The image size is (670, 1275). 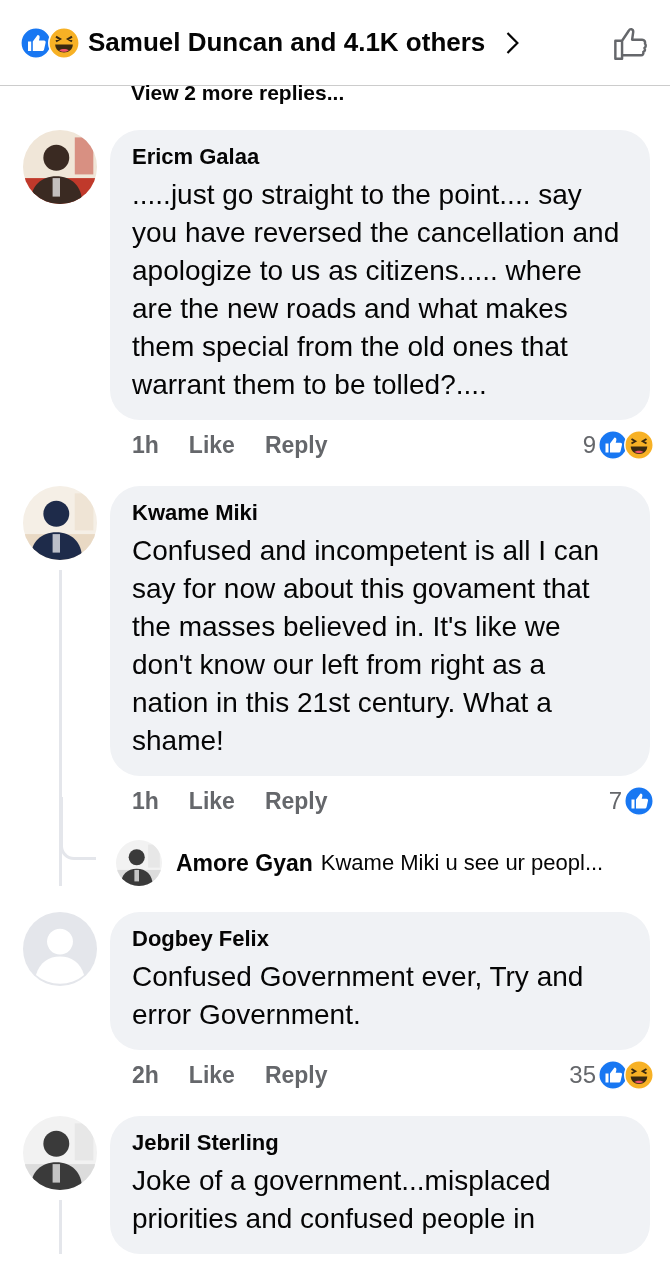 What do you see at coordinates (615, 801) in the screenshot?
I see `reaction-count: 7` at bounding box center [615, 801].